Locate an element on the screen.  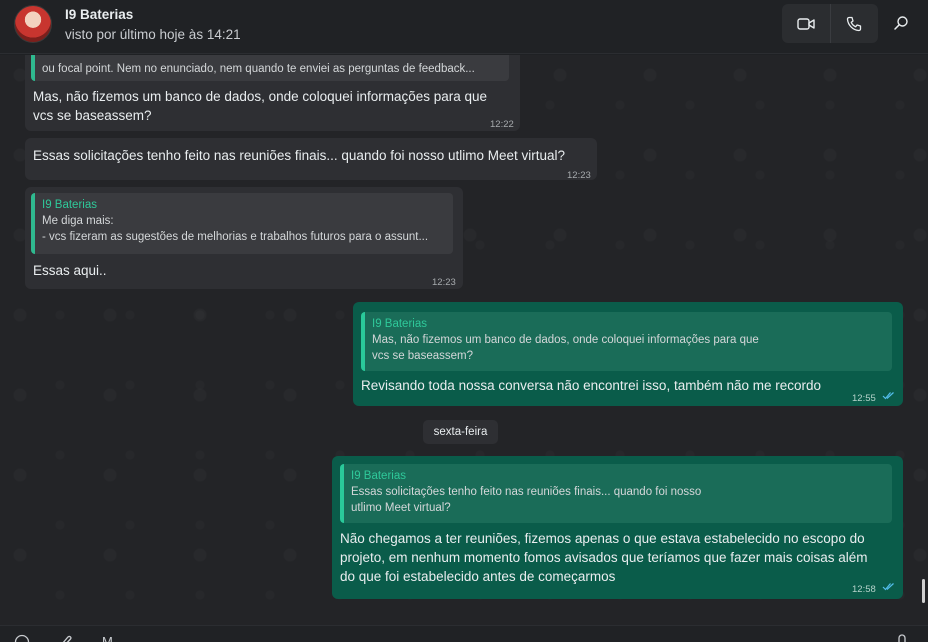
video-call-button is located at coordinates (806, 23).